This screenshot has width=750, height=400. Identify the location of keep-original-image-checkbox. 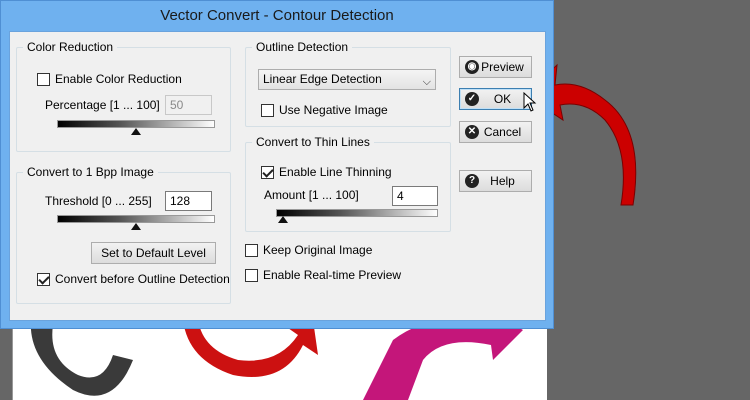
(251, 250).